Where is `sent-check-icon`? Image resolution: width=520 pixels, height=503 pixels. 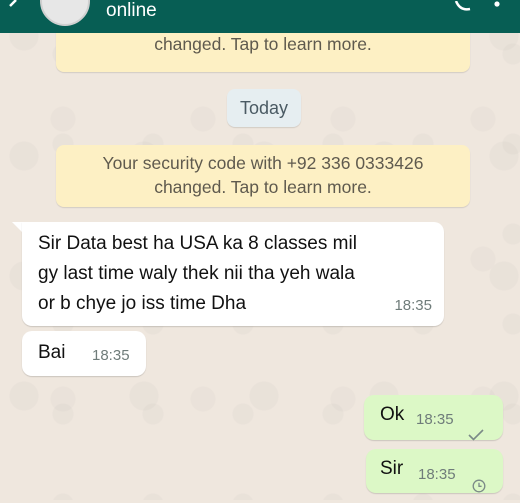
sent-check-icon is located at coordinates (476, 431).